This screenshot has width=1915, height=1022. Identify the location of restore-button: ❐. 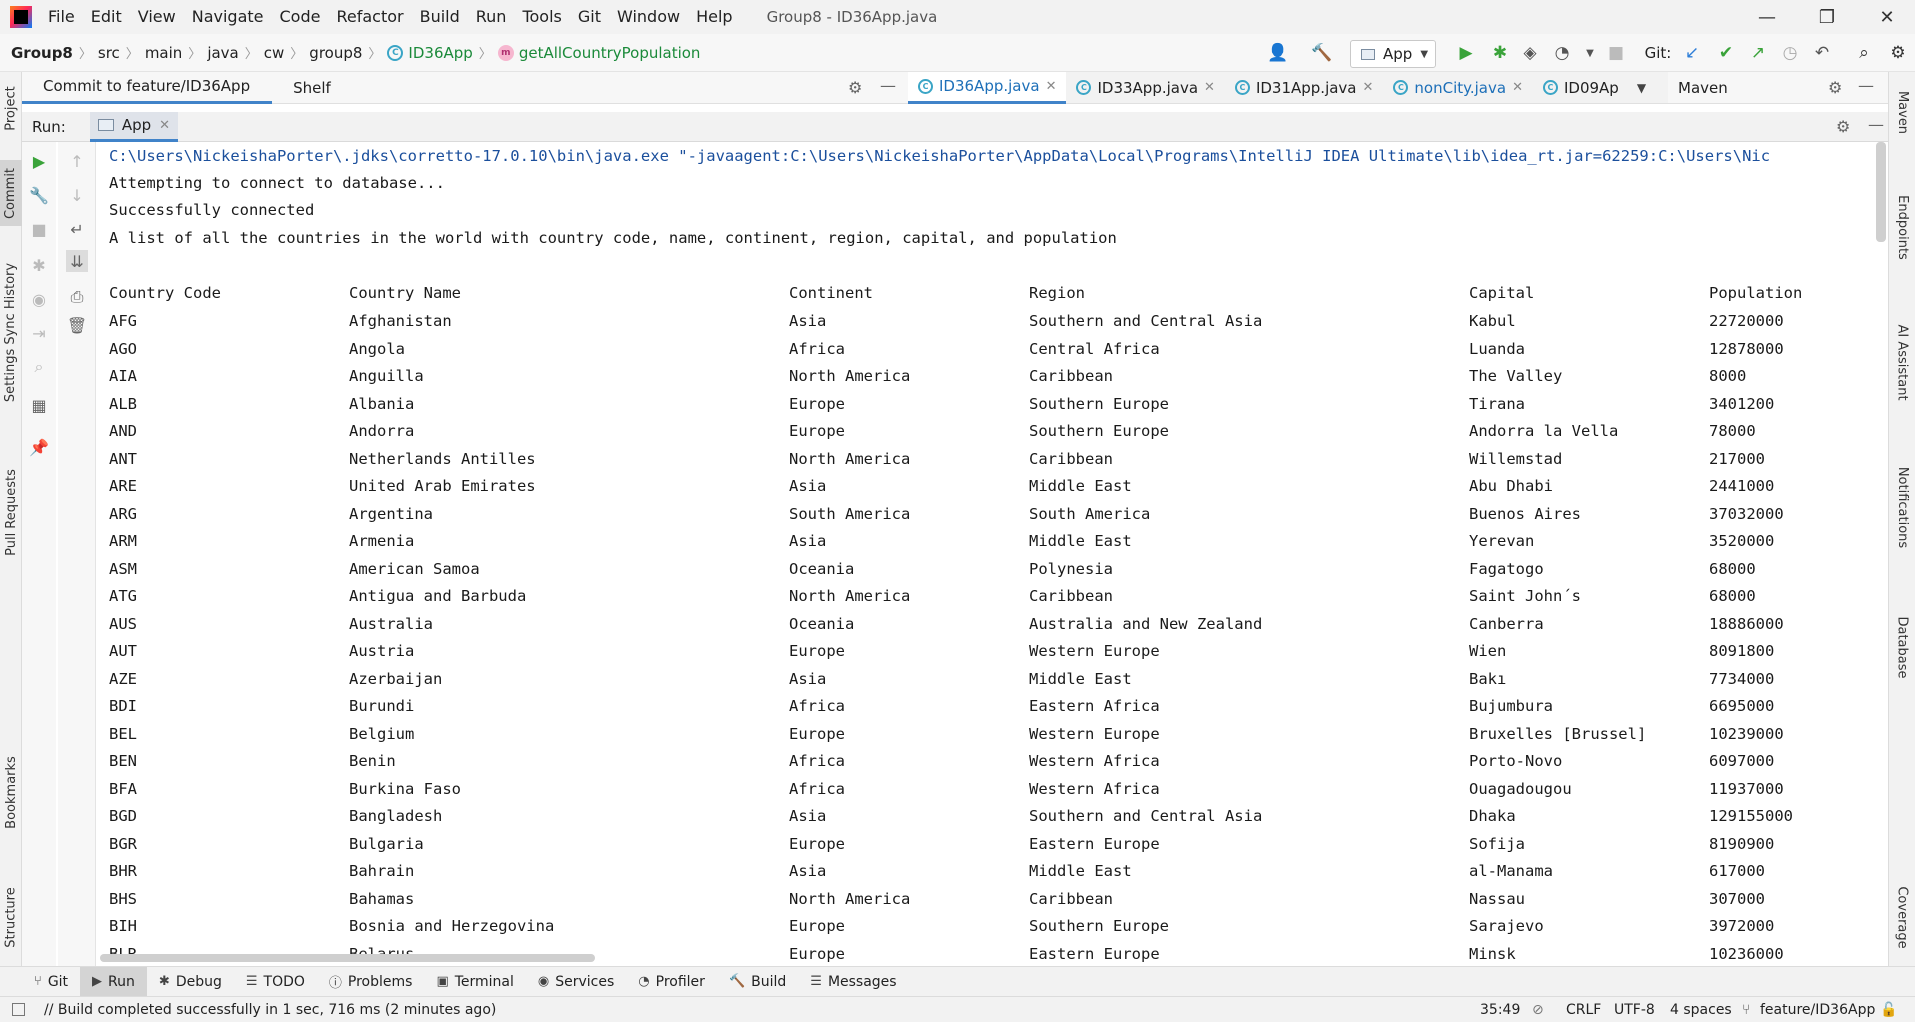
(1827, 17).